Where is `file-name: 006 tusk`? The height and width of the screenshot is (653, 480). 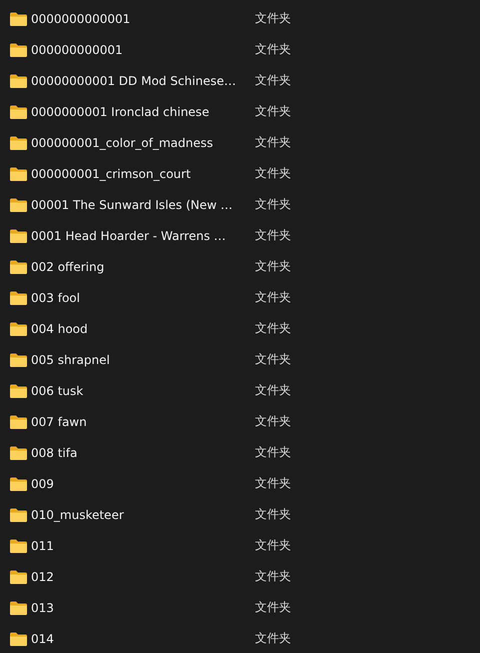
file-name: 006 tusk is located at coordinates (143, 391).